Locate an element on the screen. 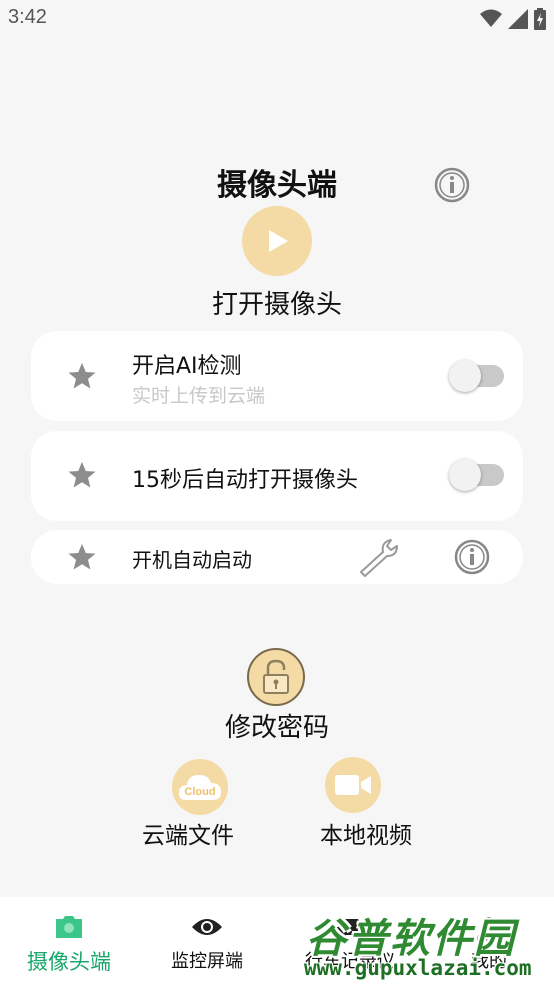 This screenshot has height=984, width=554. ai-detect-title: 开启AI检测 is located at coordinates (187, 366).